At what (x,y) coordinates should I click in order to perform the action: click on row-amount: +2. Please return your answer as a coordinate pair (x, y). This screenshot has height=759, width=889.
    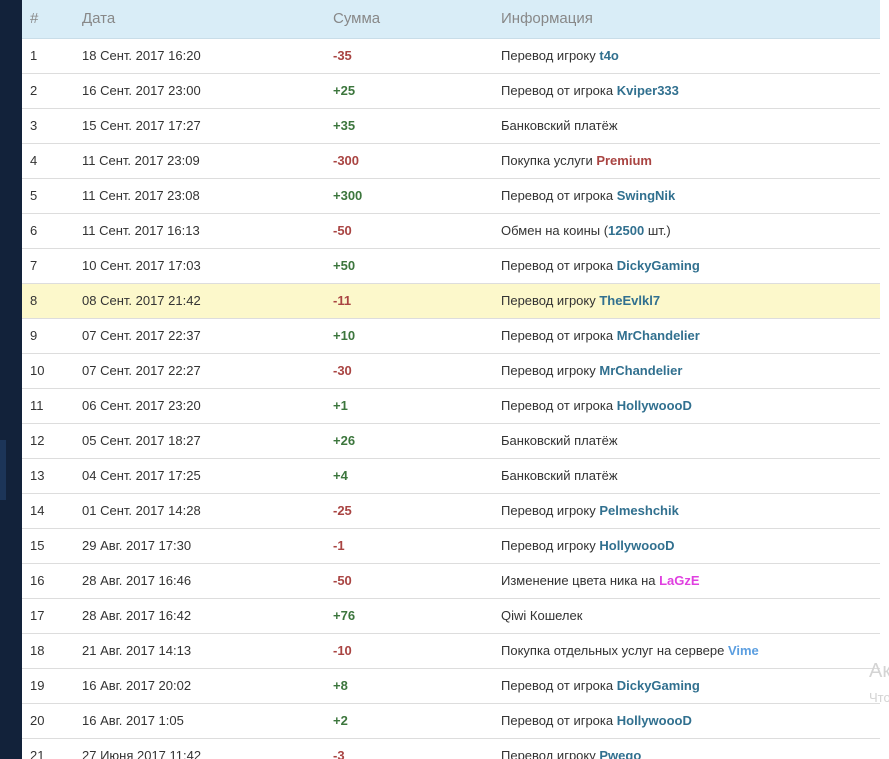
    Looking at the image, I should click on (340, 720).